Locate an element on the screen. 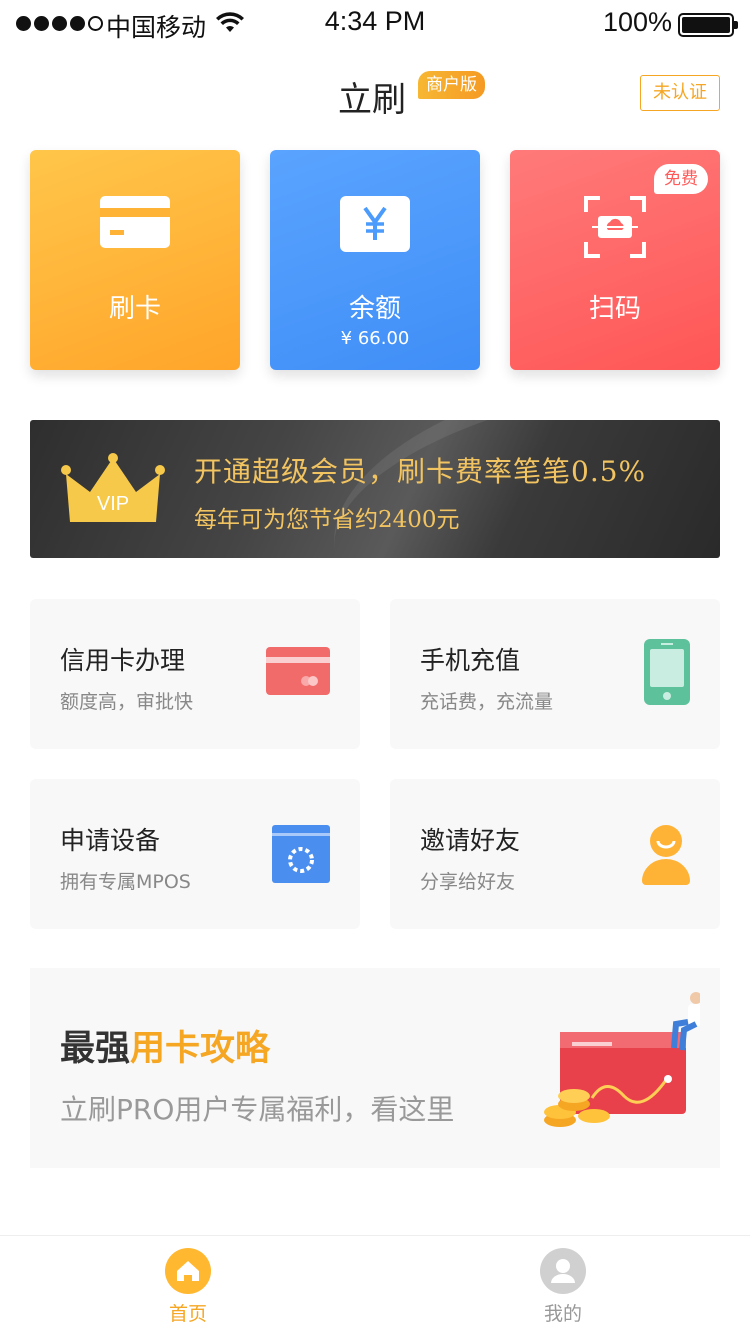  card-subtitle: 拥有专属MPOS is located at coordinates (125, 882).